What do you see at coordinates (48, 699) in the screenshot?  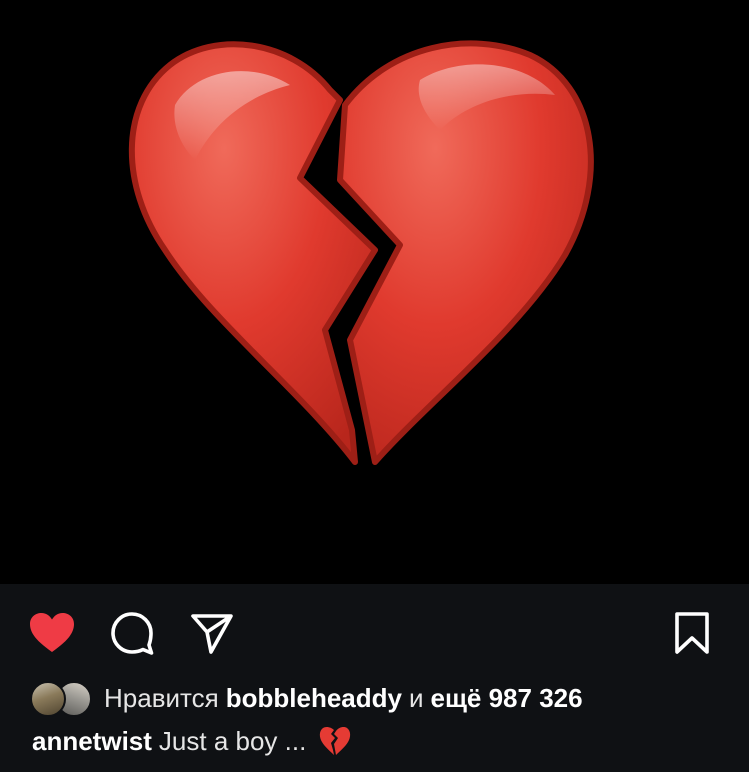 I see `avatar` at bounding box center [48, 699].